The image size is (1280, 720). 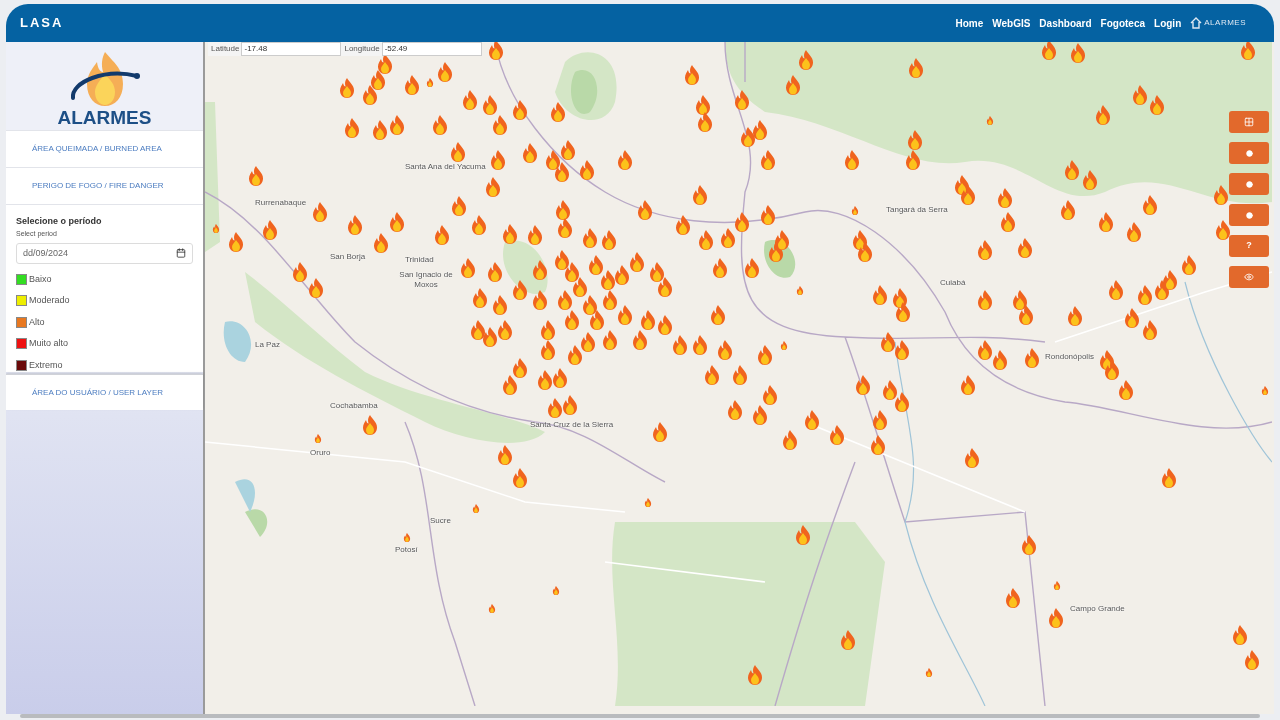 I want to click on brand-label: ALARMES, so click(x=1225, y=23).